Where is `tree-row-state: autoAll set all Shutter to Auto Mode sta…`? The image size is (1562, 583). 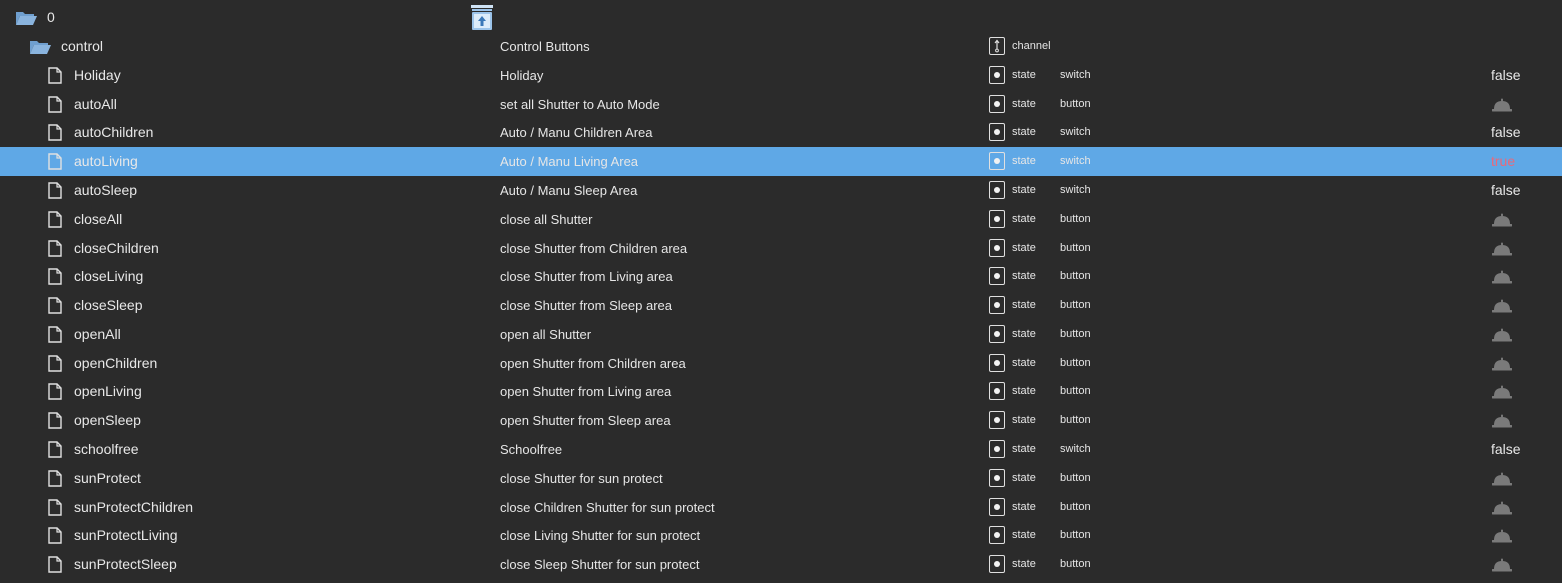
tree-row-state: autoAll set all Shutter to Auto Mode sta… is located at coordinates (781, 104).